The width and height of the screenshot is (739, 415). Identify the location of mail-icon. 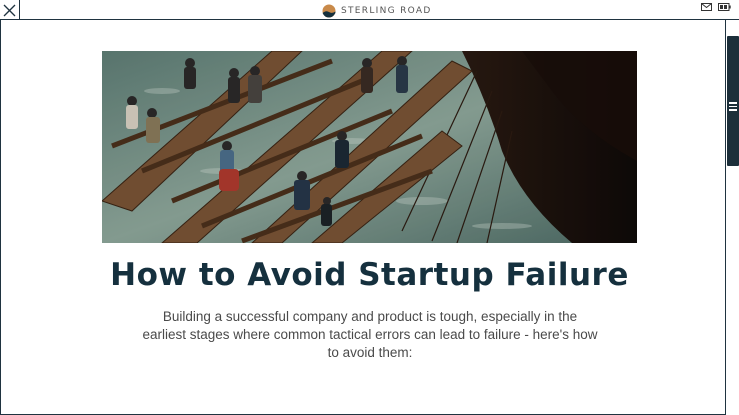
(706, 7).